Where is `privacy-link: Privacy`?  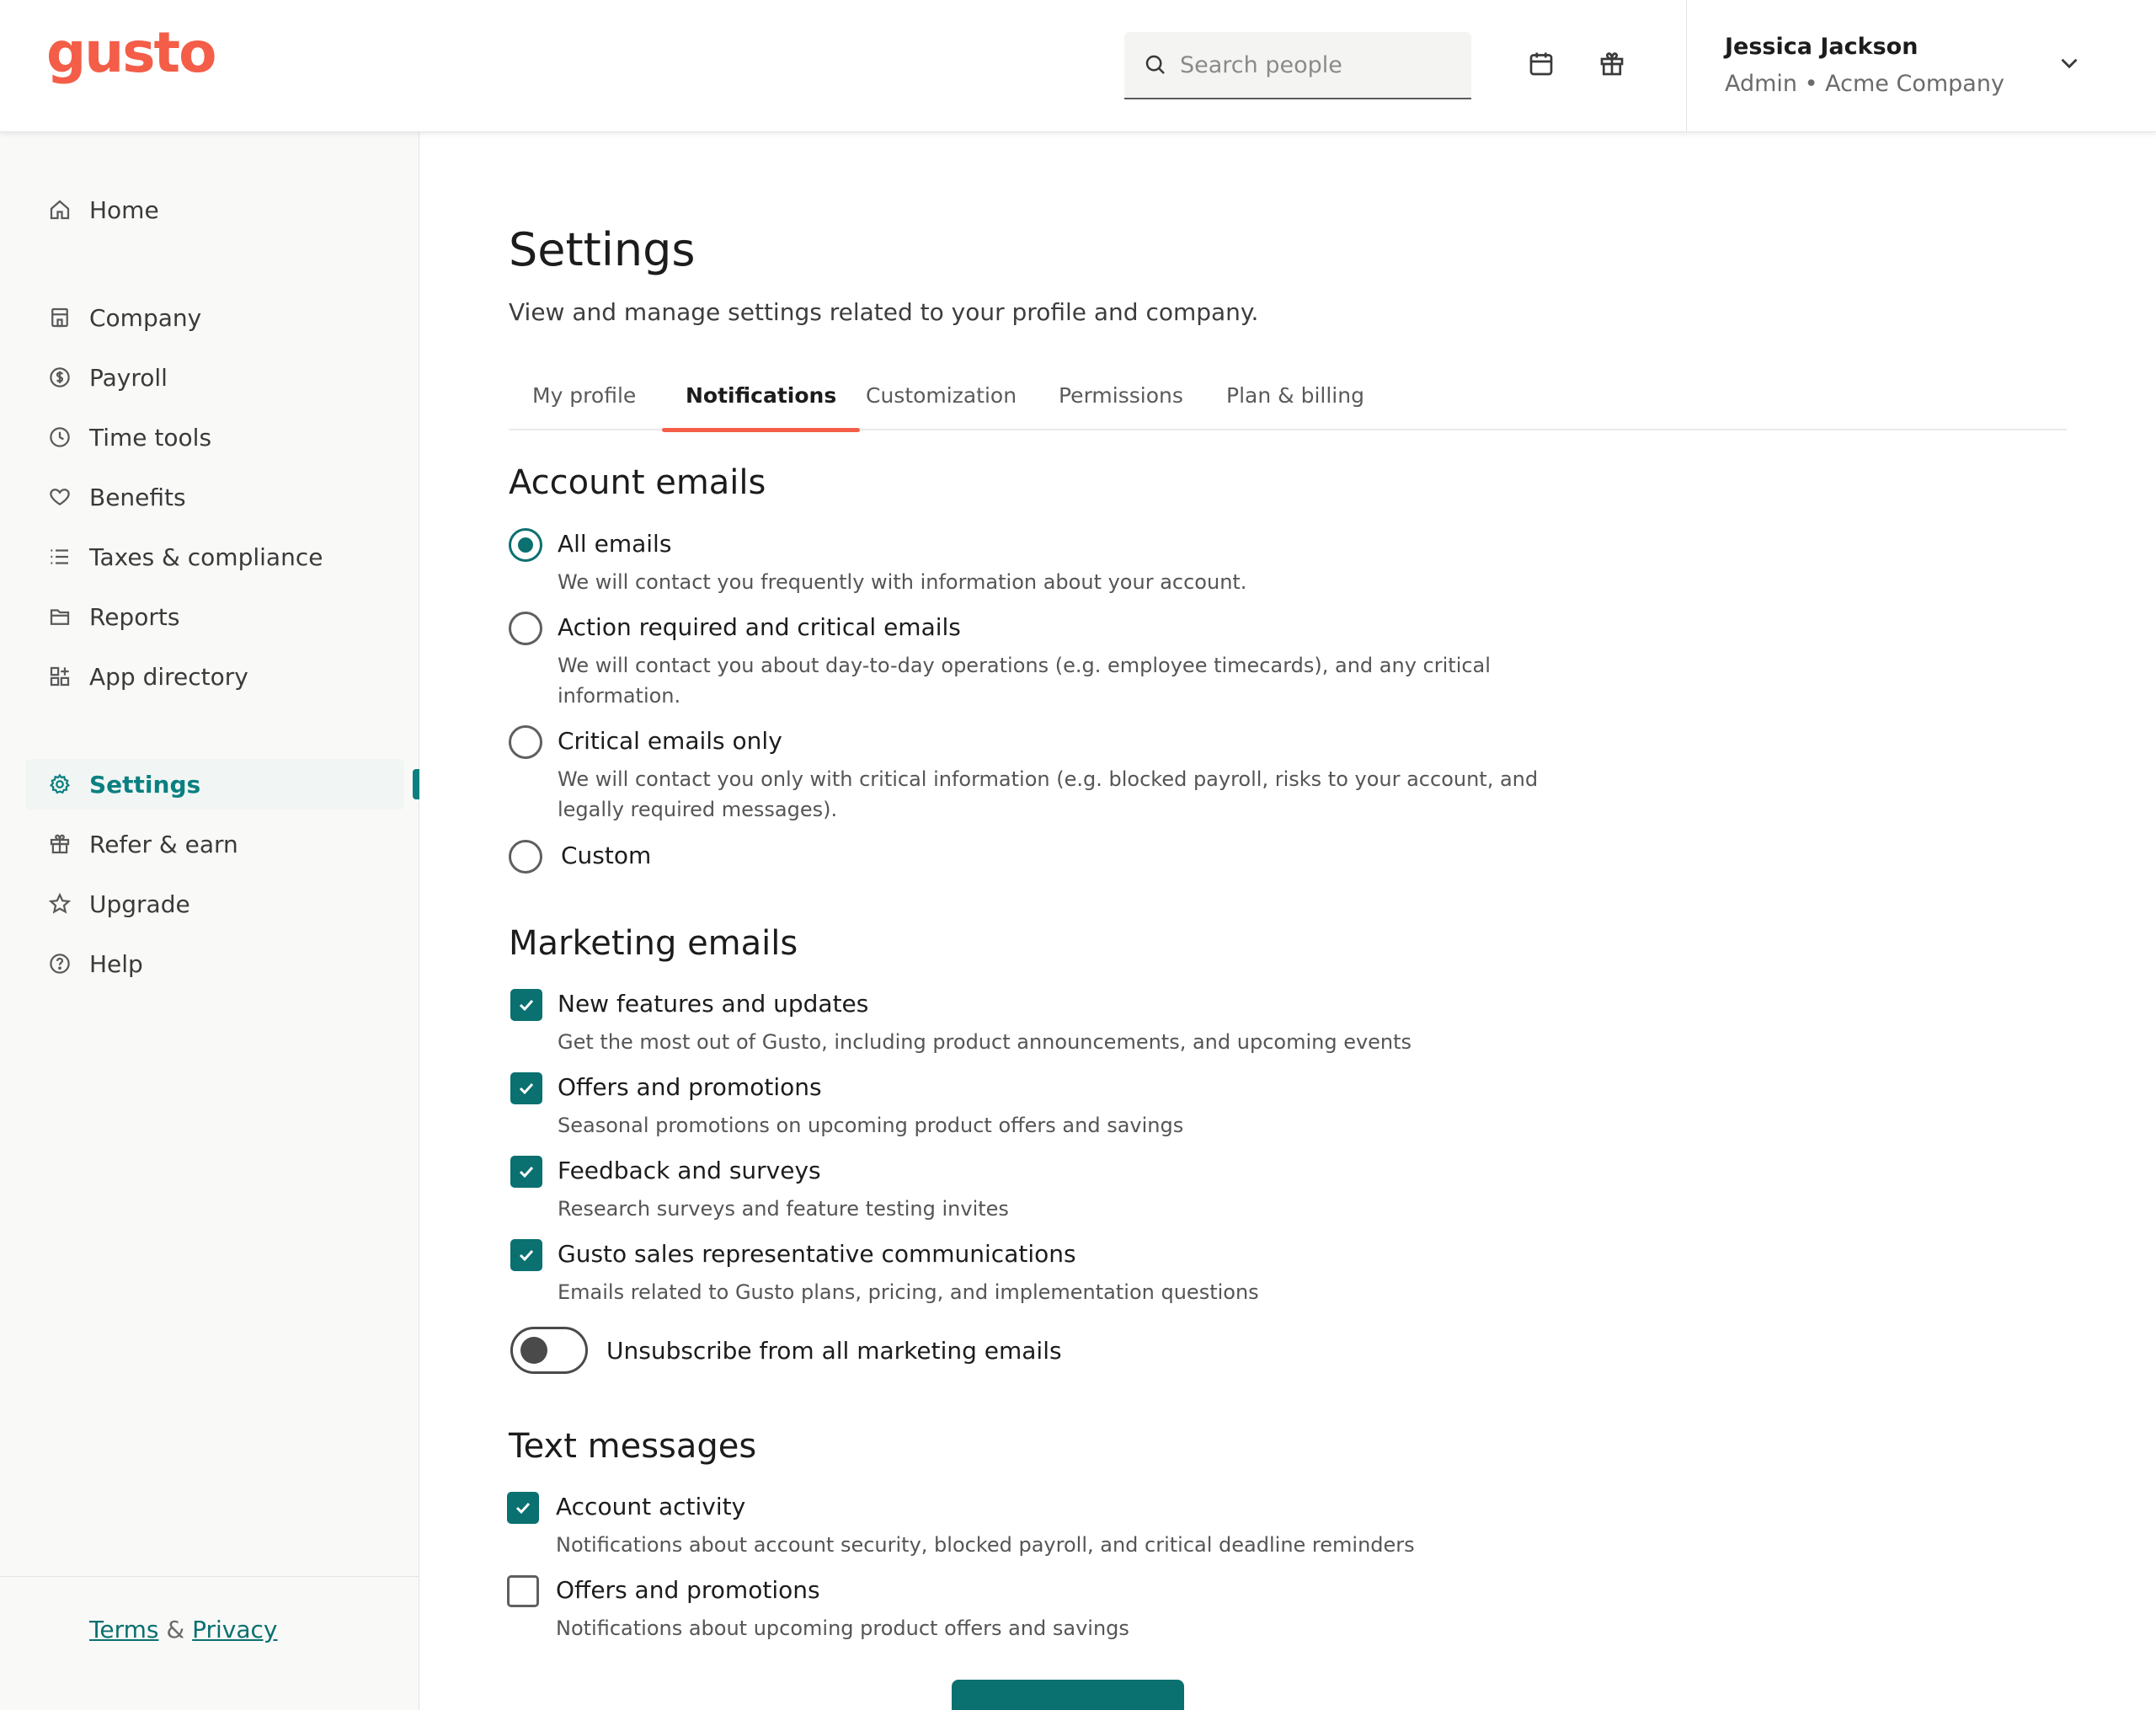 privacy-link: Privacy is located at coordinates (235, 1629).